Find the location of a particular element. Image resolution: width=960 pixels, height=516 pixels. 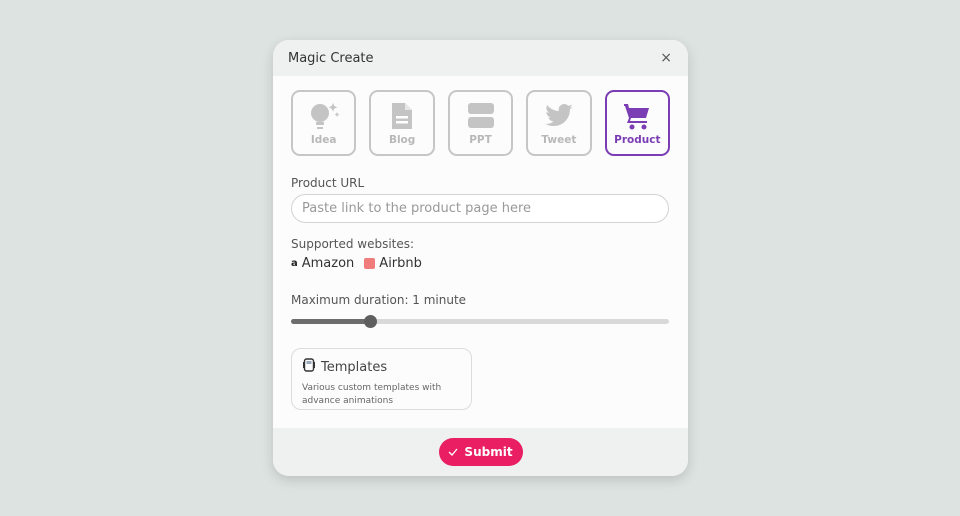

type-idea: Idea is located at coordinates (324, 123).